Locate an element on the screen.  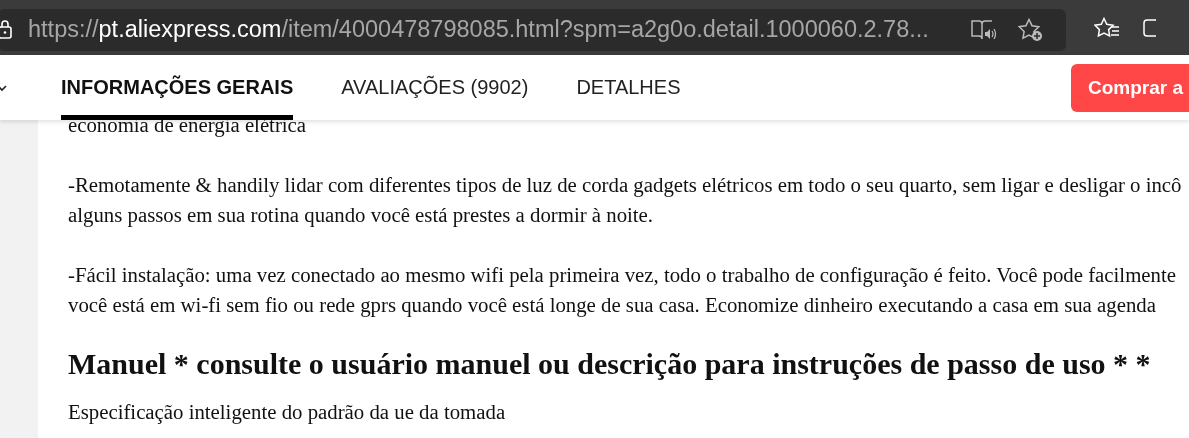
tab: DETALHES is located at coordinates (628, 87).